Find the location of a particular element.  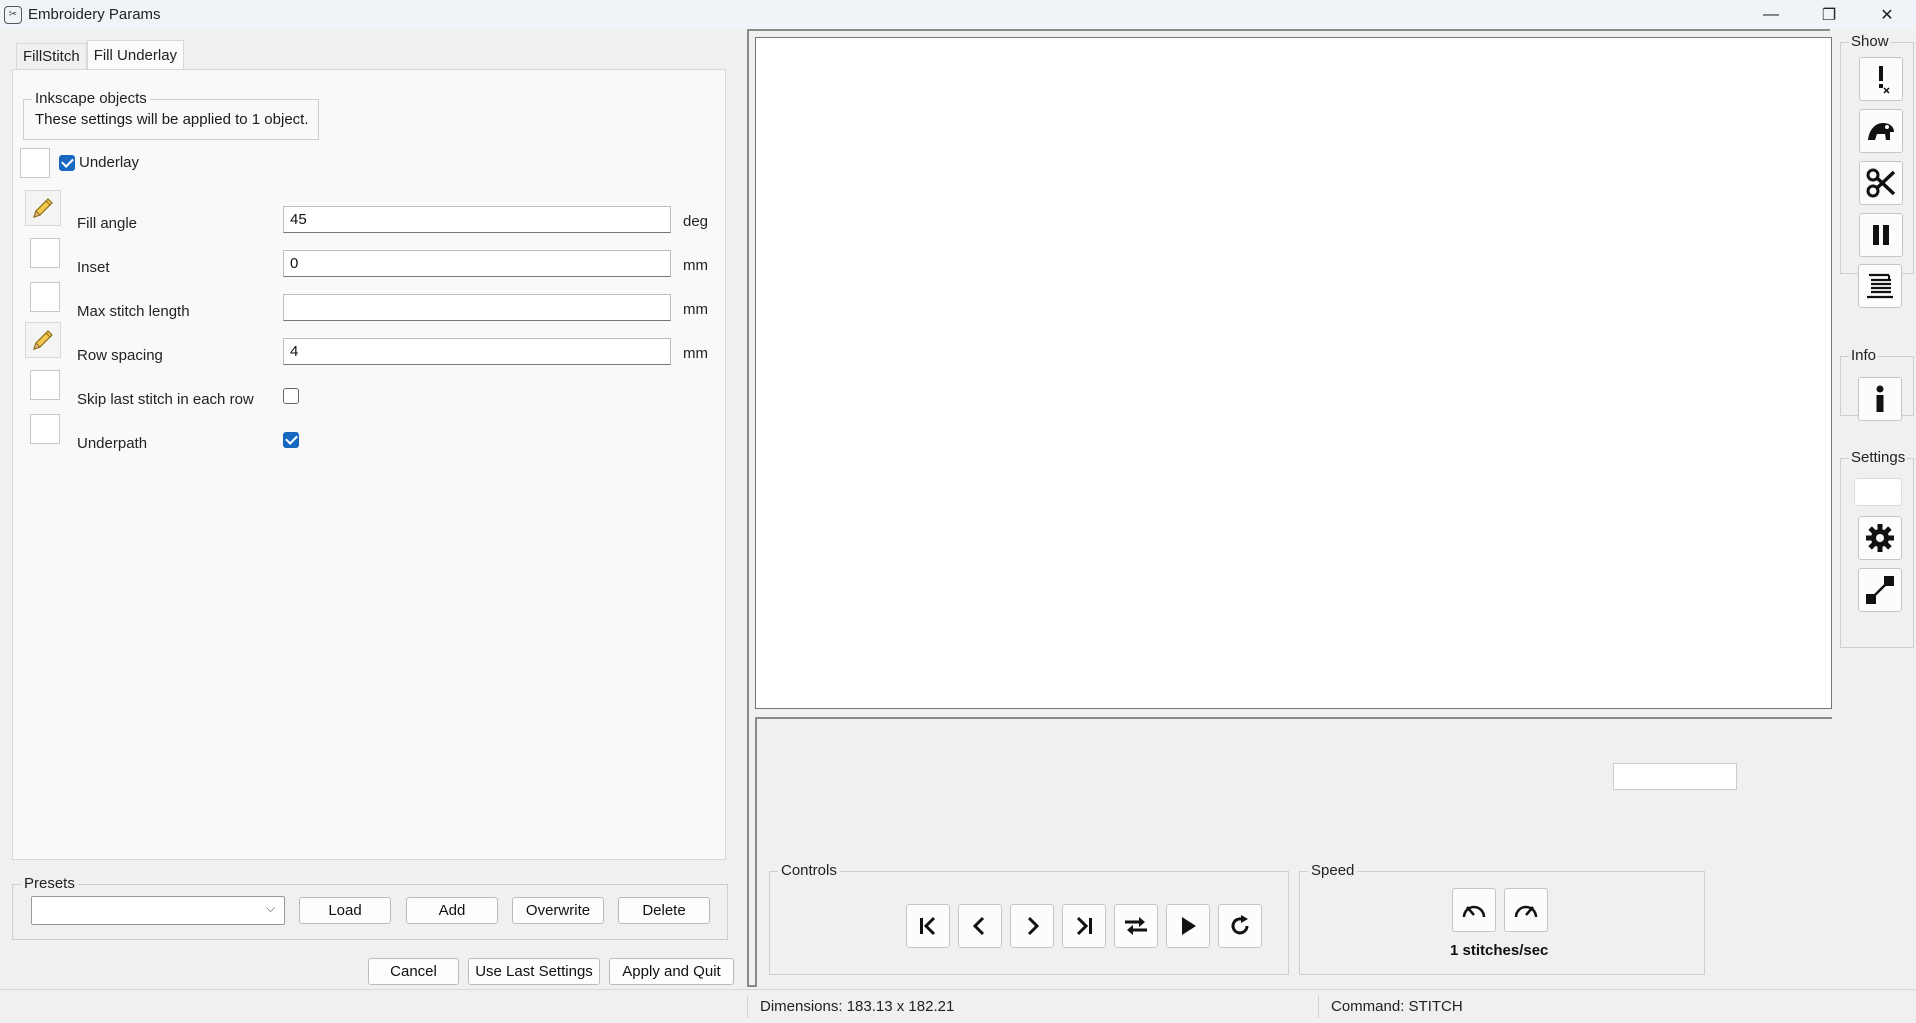

tab-bar: FillStitch Fill Underlay is located at coordinates (100, 54).